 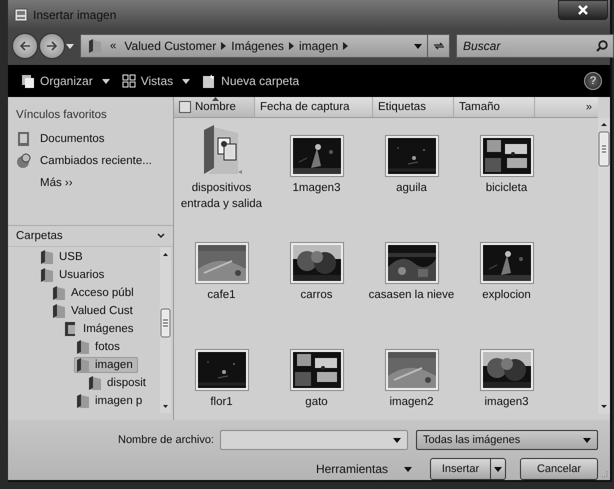 I want to click on sort-arrow-icon, so click(x=215, y=99).